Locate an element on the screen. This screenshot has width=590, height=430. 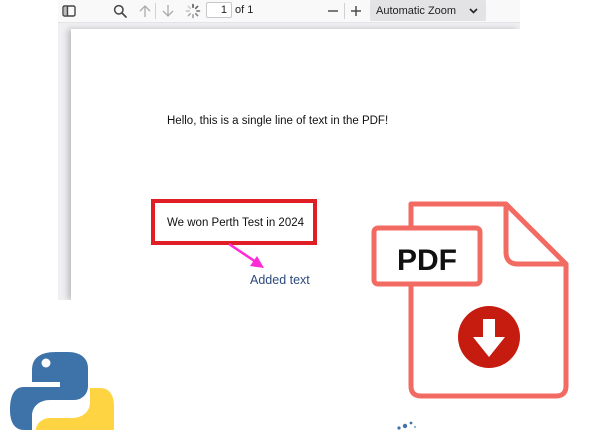
arrow-up-icon is located at coordinates (145, 11).